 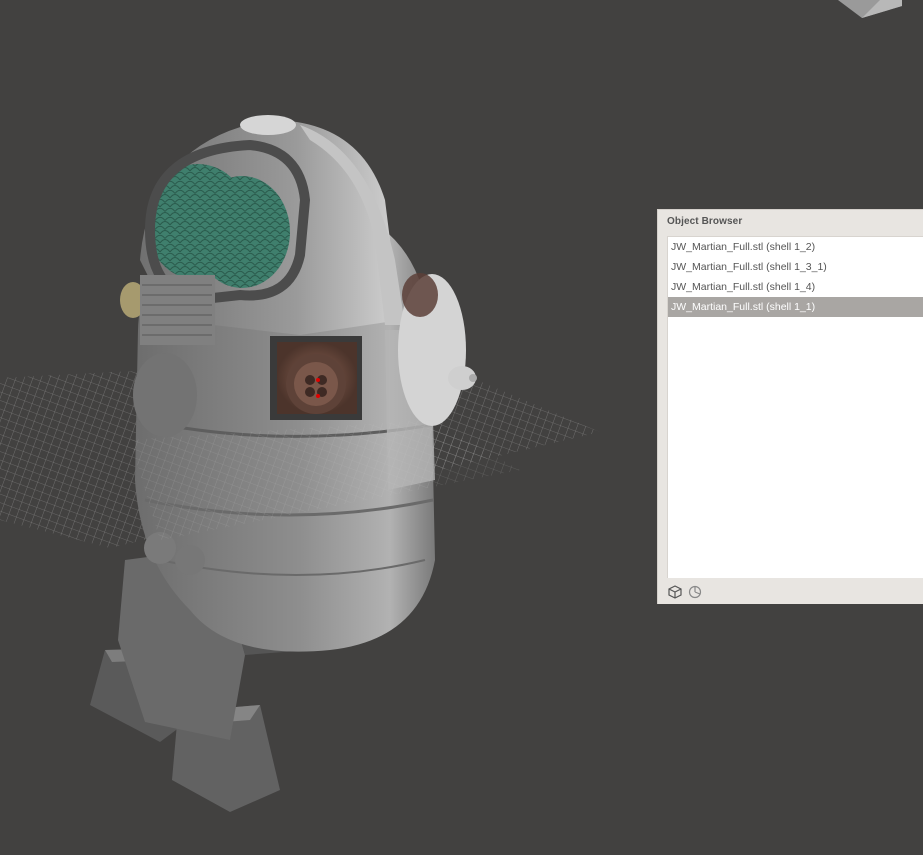 What do you see at coordinates (685, 592) in the screenshot?
I see `object-browser-footer` at bounding box center [685, 592].